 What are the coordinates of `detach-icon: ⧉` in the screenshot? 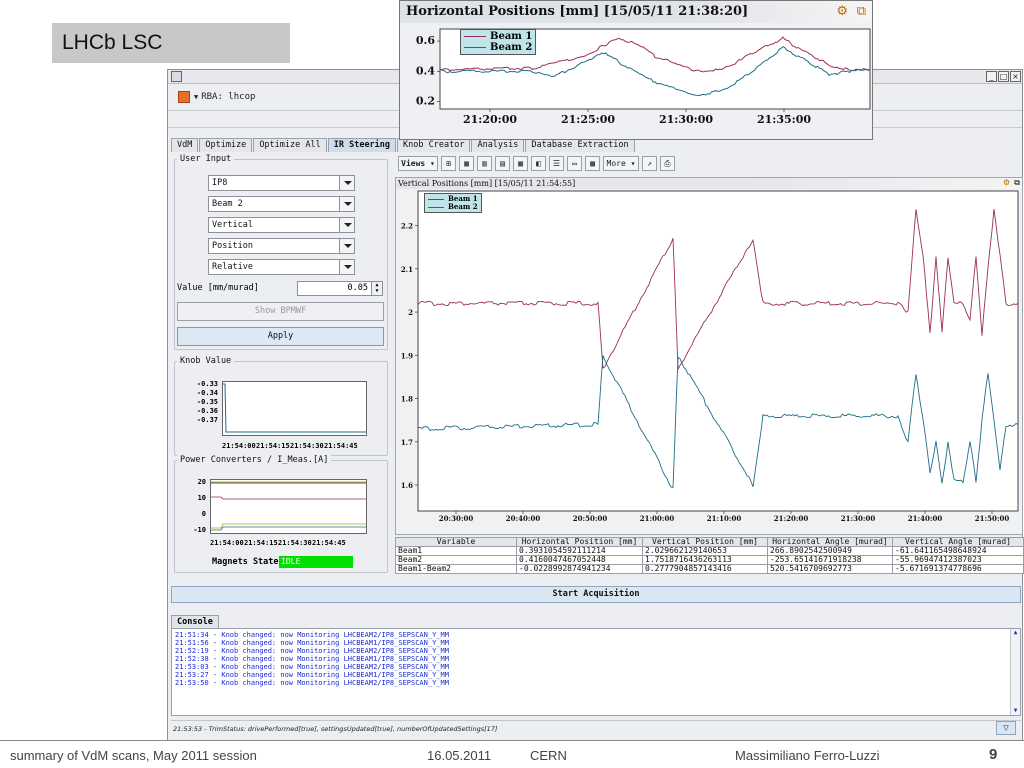 It's located at (1017, 183).